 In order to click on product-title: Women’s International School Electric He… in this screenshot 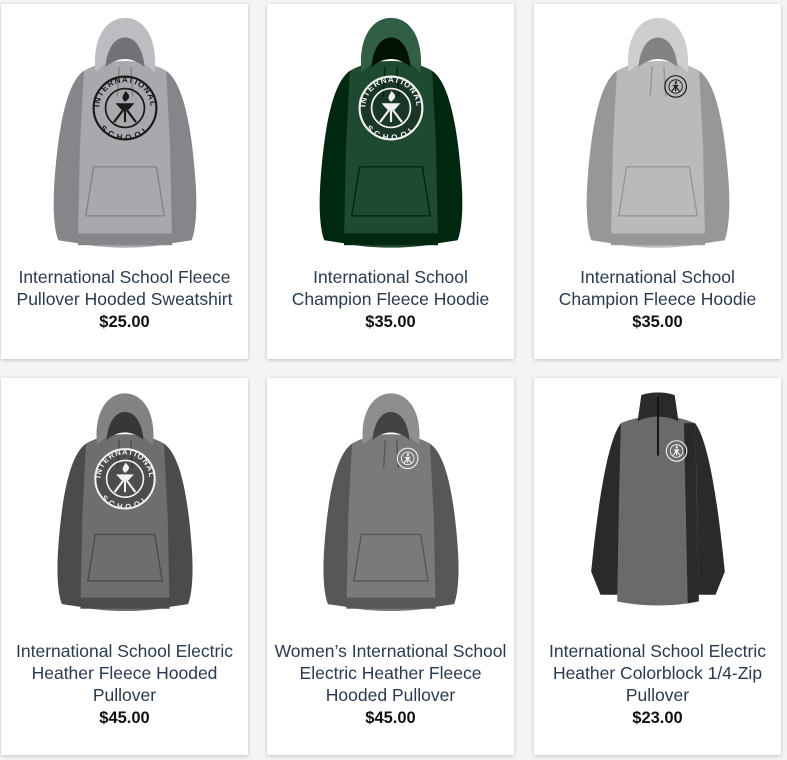, I will do `click(390, 673)`.